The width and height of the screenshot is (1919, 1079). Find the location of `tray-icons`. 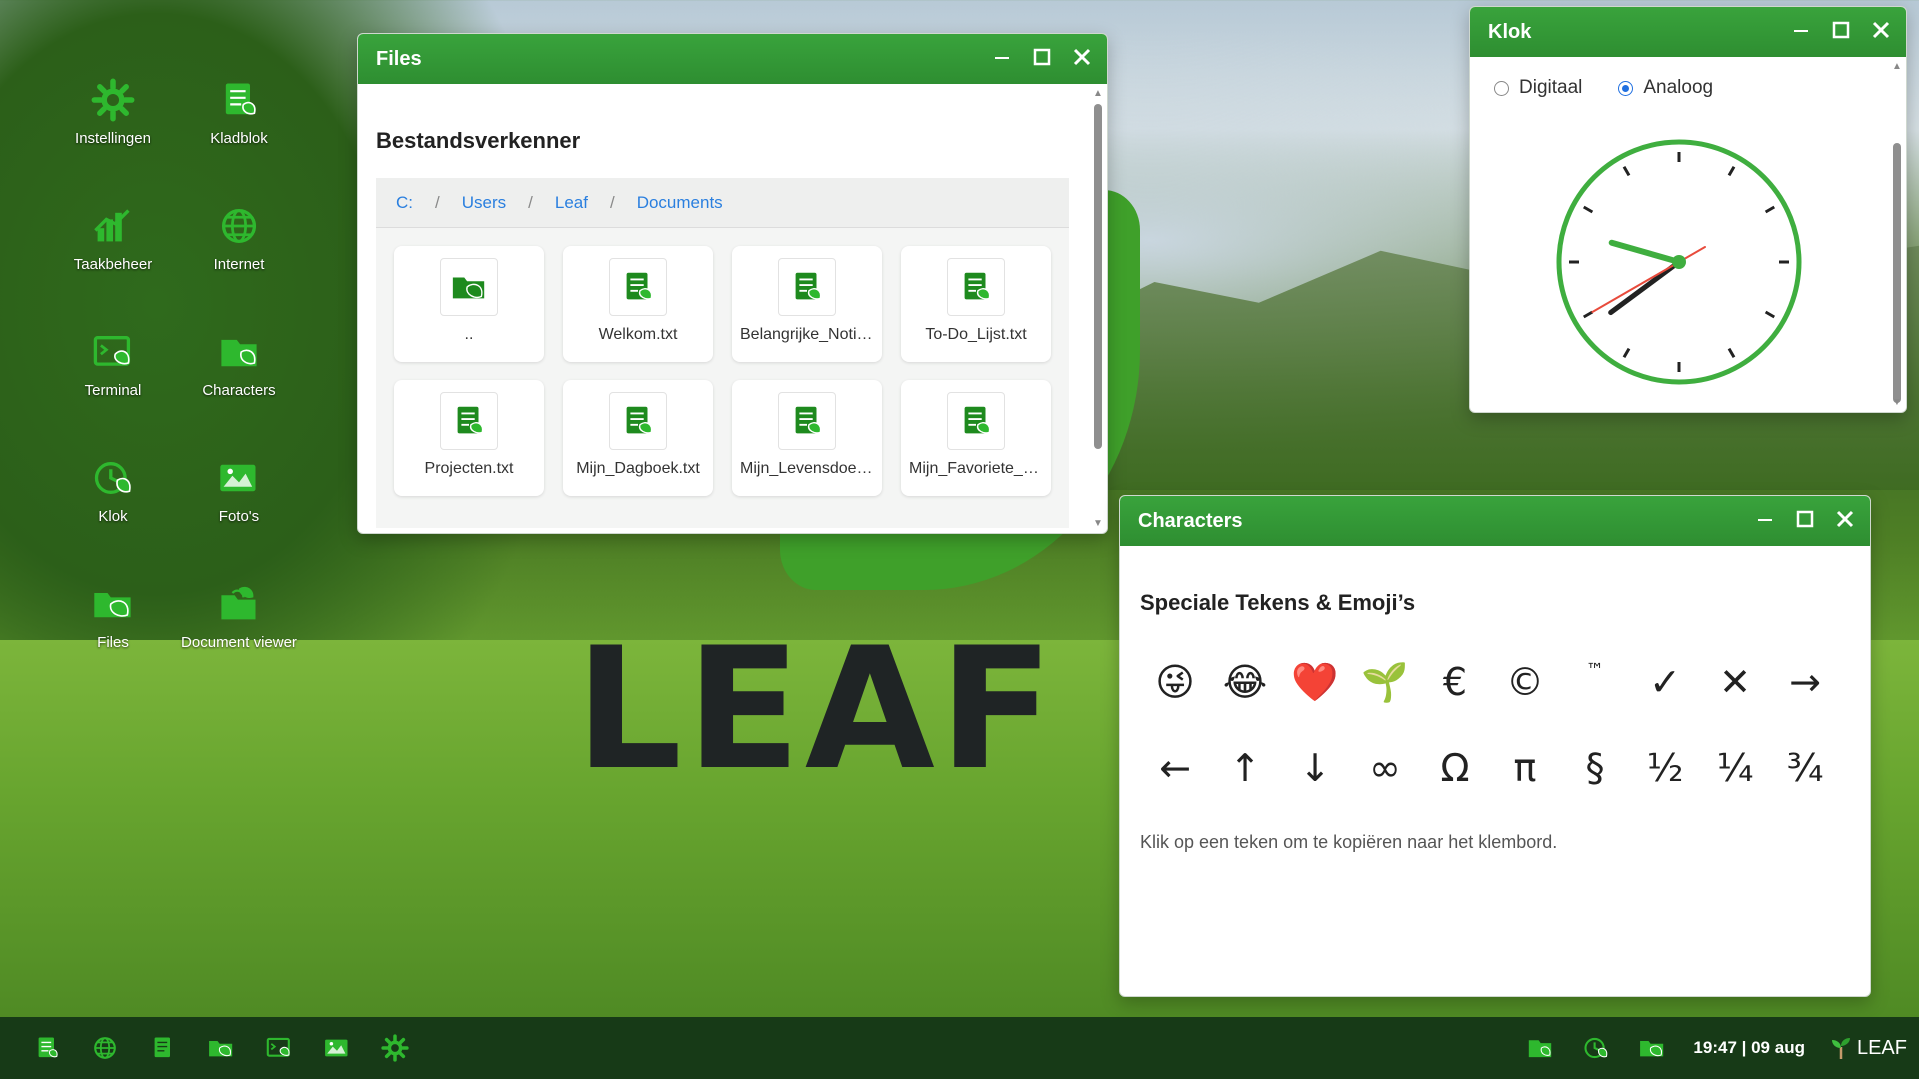

tray-icons is located at coordinates (1596, 1048).